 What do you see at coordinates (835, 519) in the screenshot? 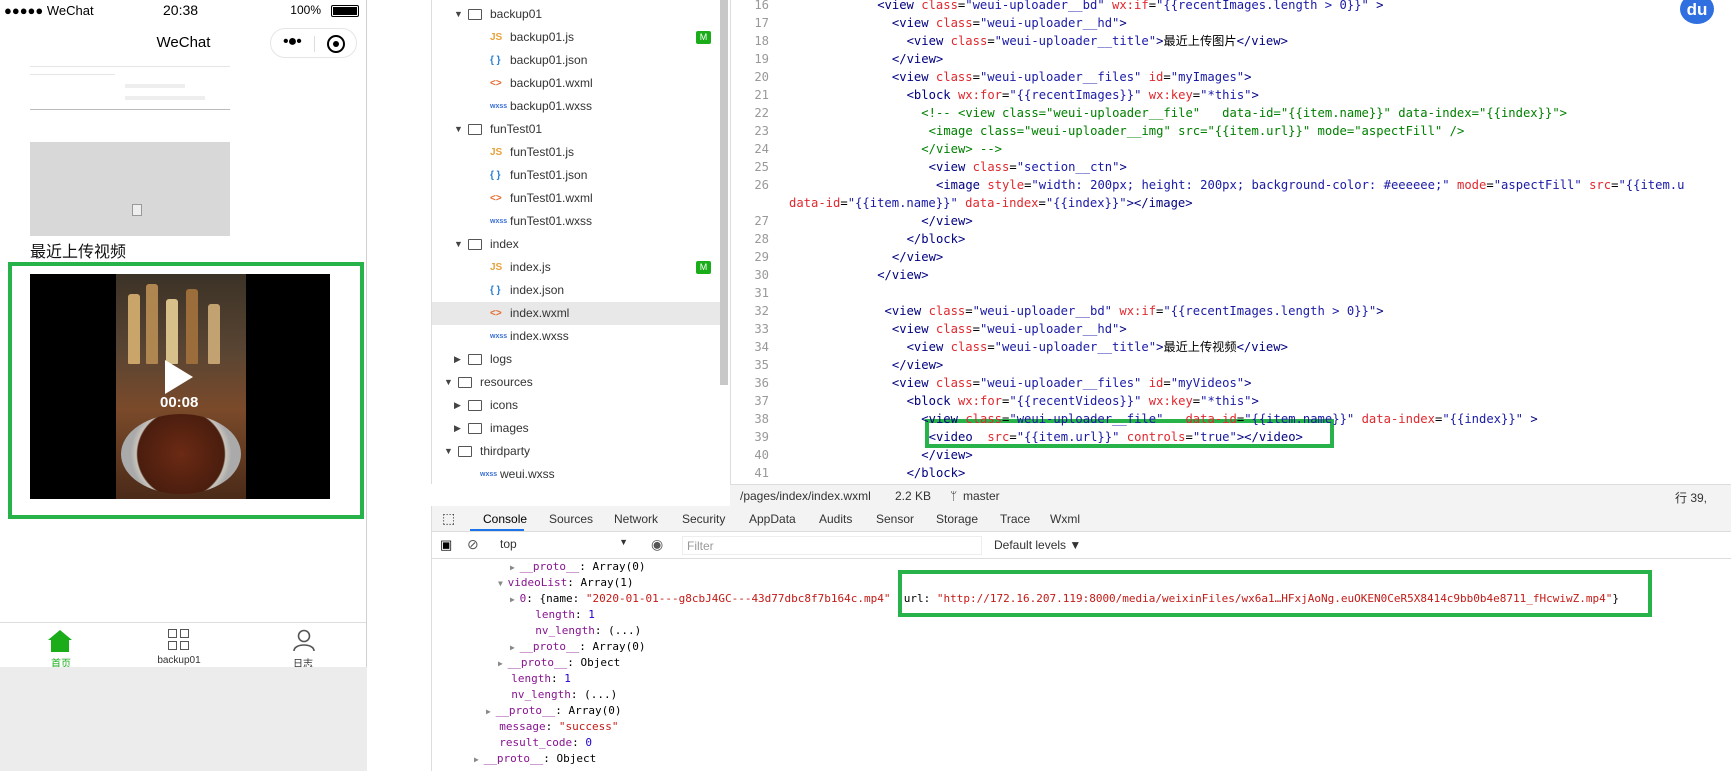
I see `tab-audits: Audits` at bounding box center [835, 519].